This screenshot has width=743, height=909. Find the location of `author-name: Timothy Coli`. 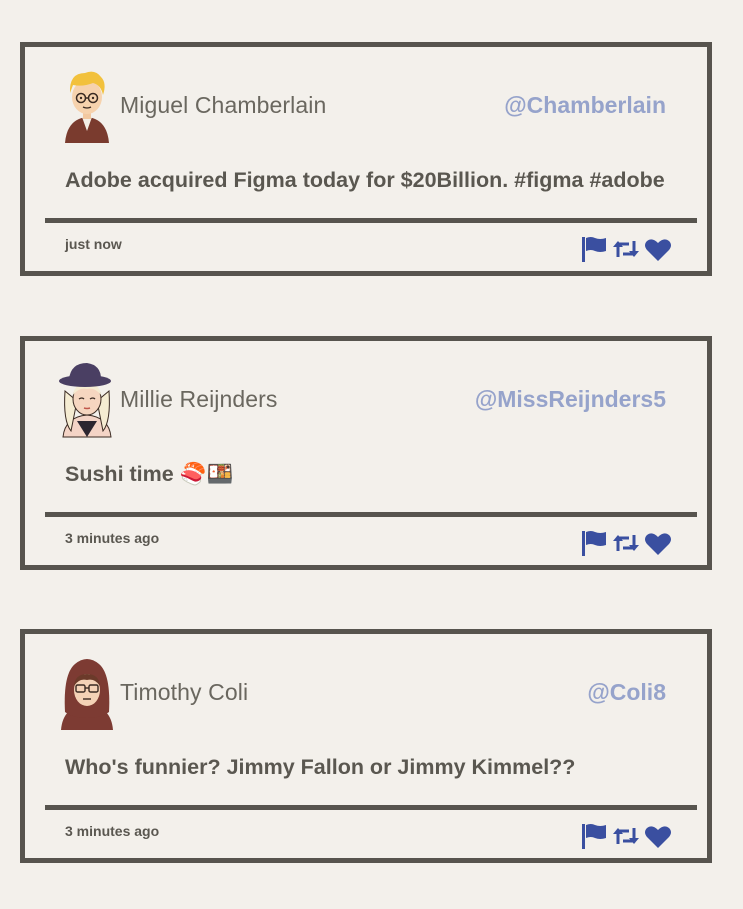

author-name: Timothy Coli is located at coordinates (184, 692).